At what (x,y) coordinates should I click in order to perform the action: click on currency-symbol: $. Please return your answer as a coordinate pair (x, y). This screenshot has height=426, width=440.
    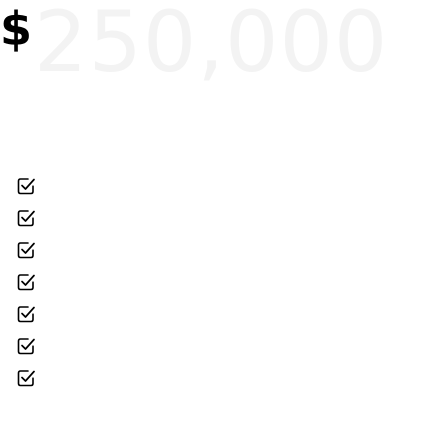
    Looking at the image, I should click on (16, 29).